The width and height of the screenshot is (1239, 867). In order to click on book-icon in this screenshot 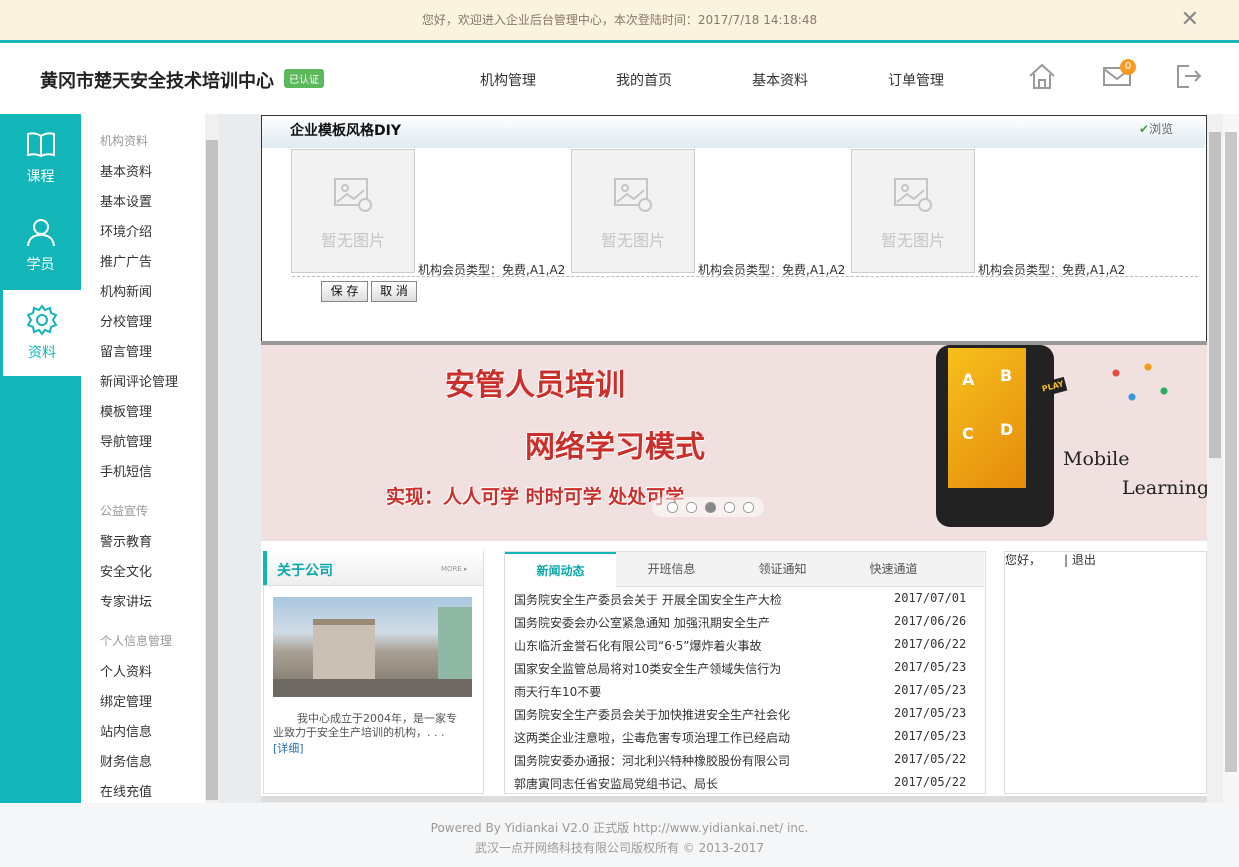, I will do `click(40, 145)`.